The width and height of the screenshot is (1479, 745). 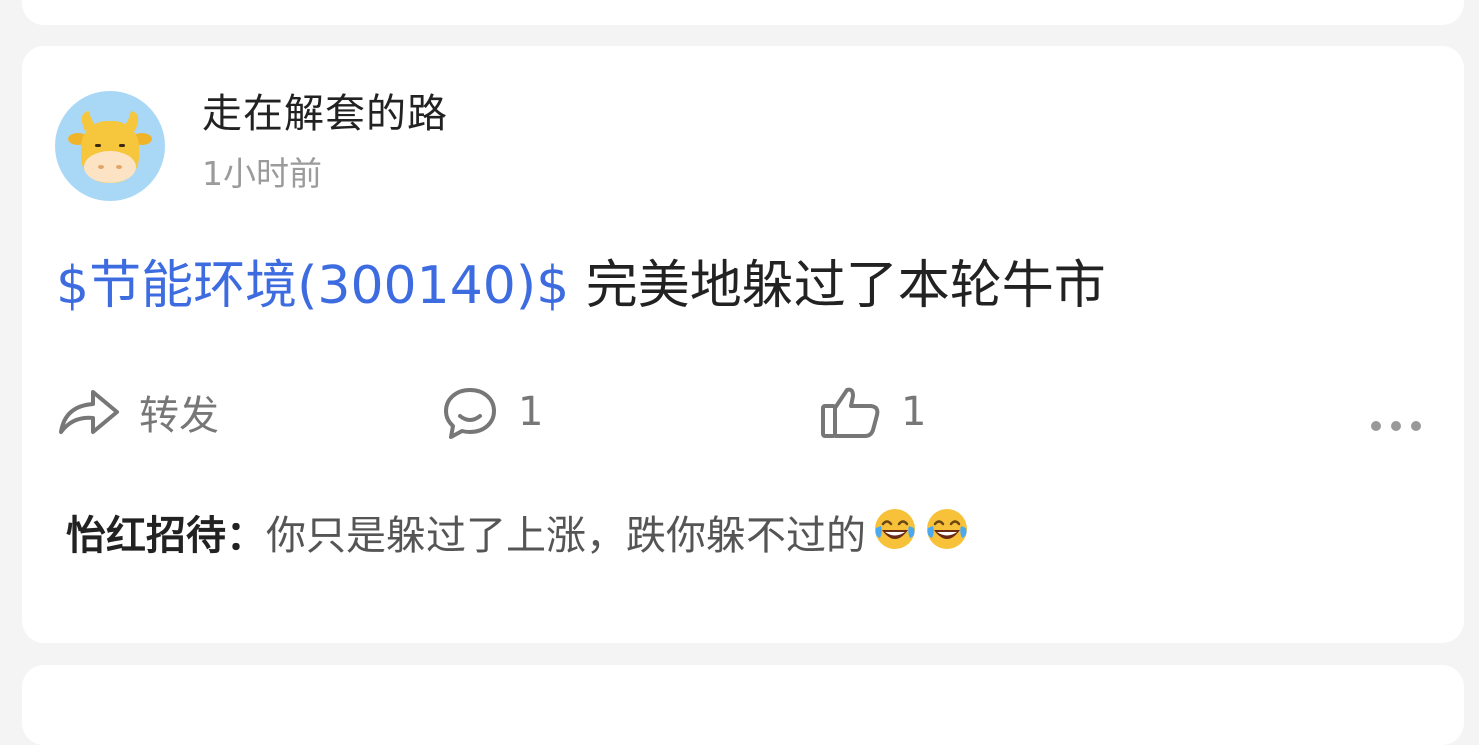 I want to click on comment-bubble-icon, so click(x=470, y=413).